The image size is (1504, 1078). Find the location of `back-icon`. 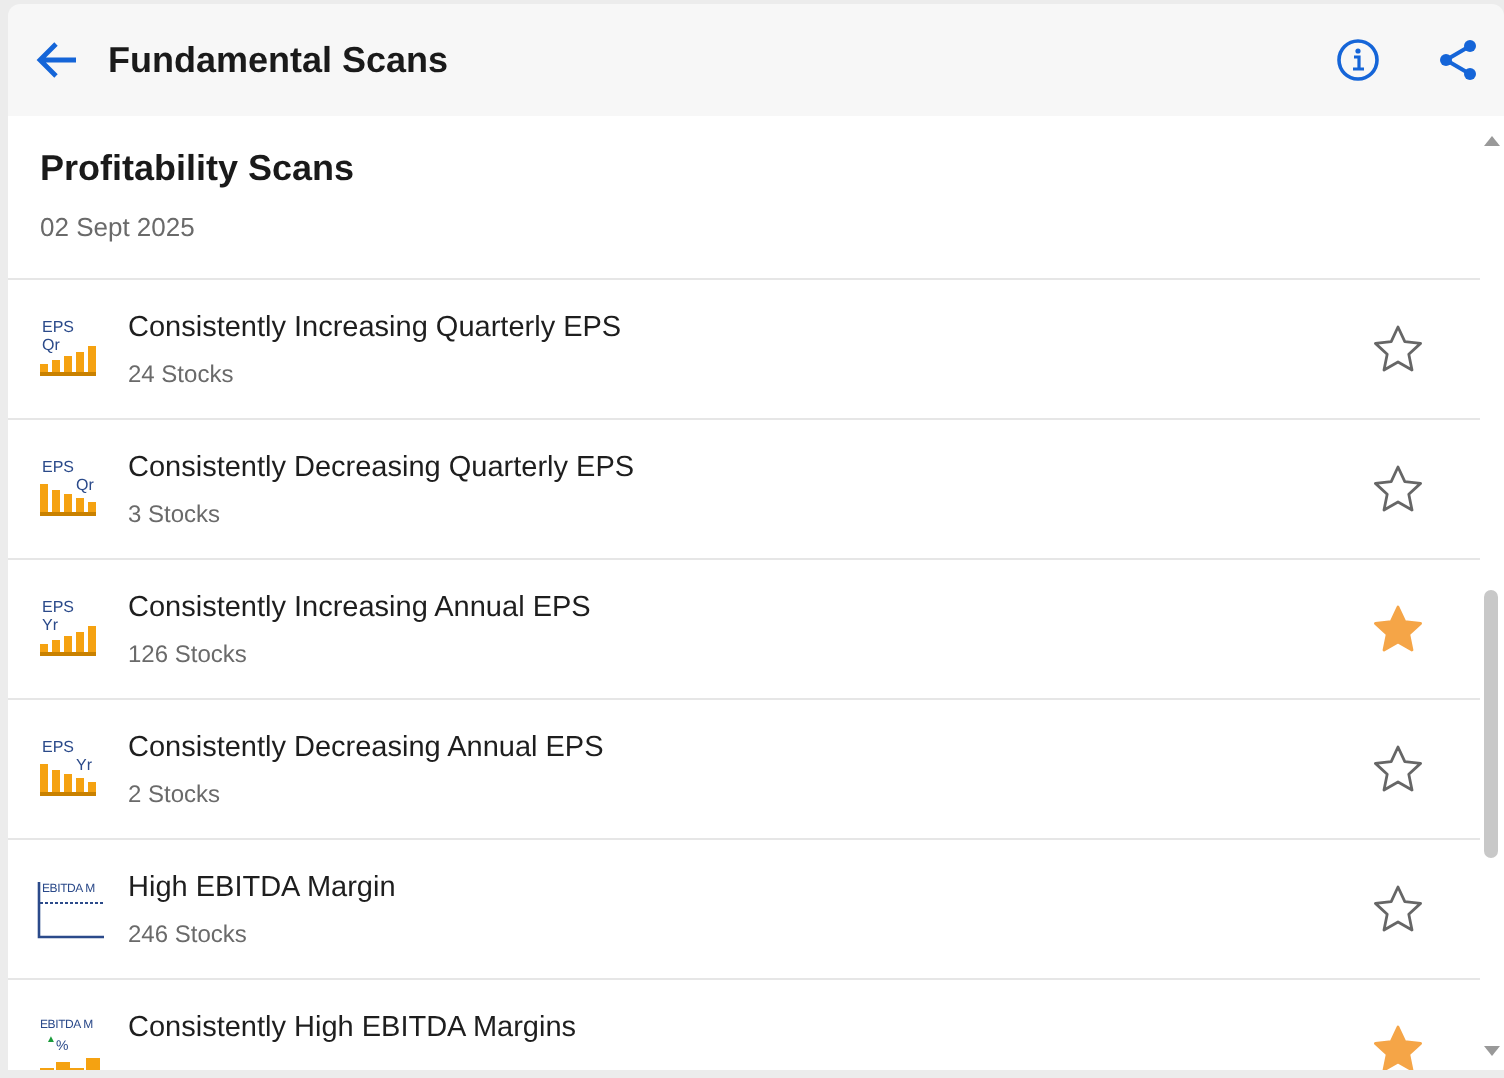

back-icon is located at coordinates (58, 60).